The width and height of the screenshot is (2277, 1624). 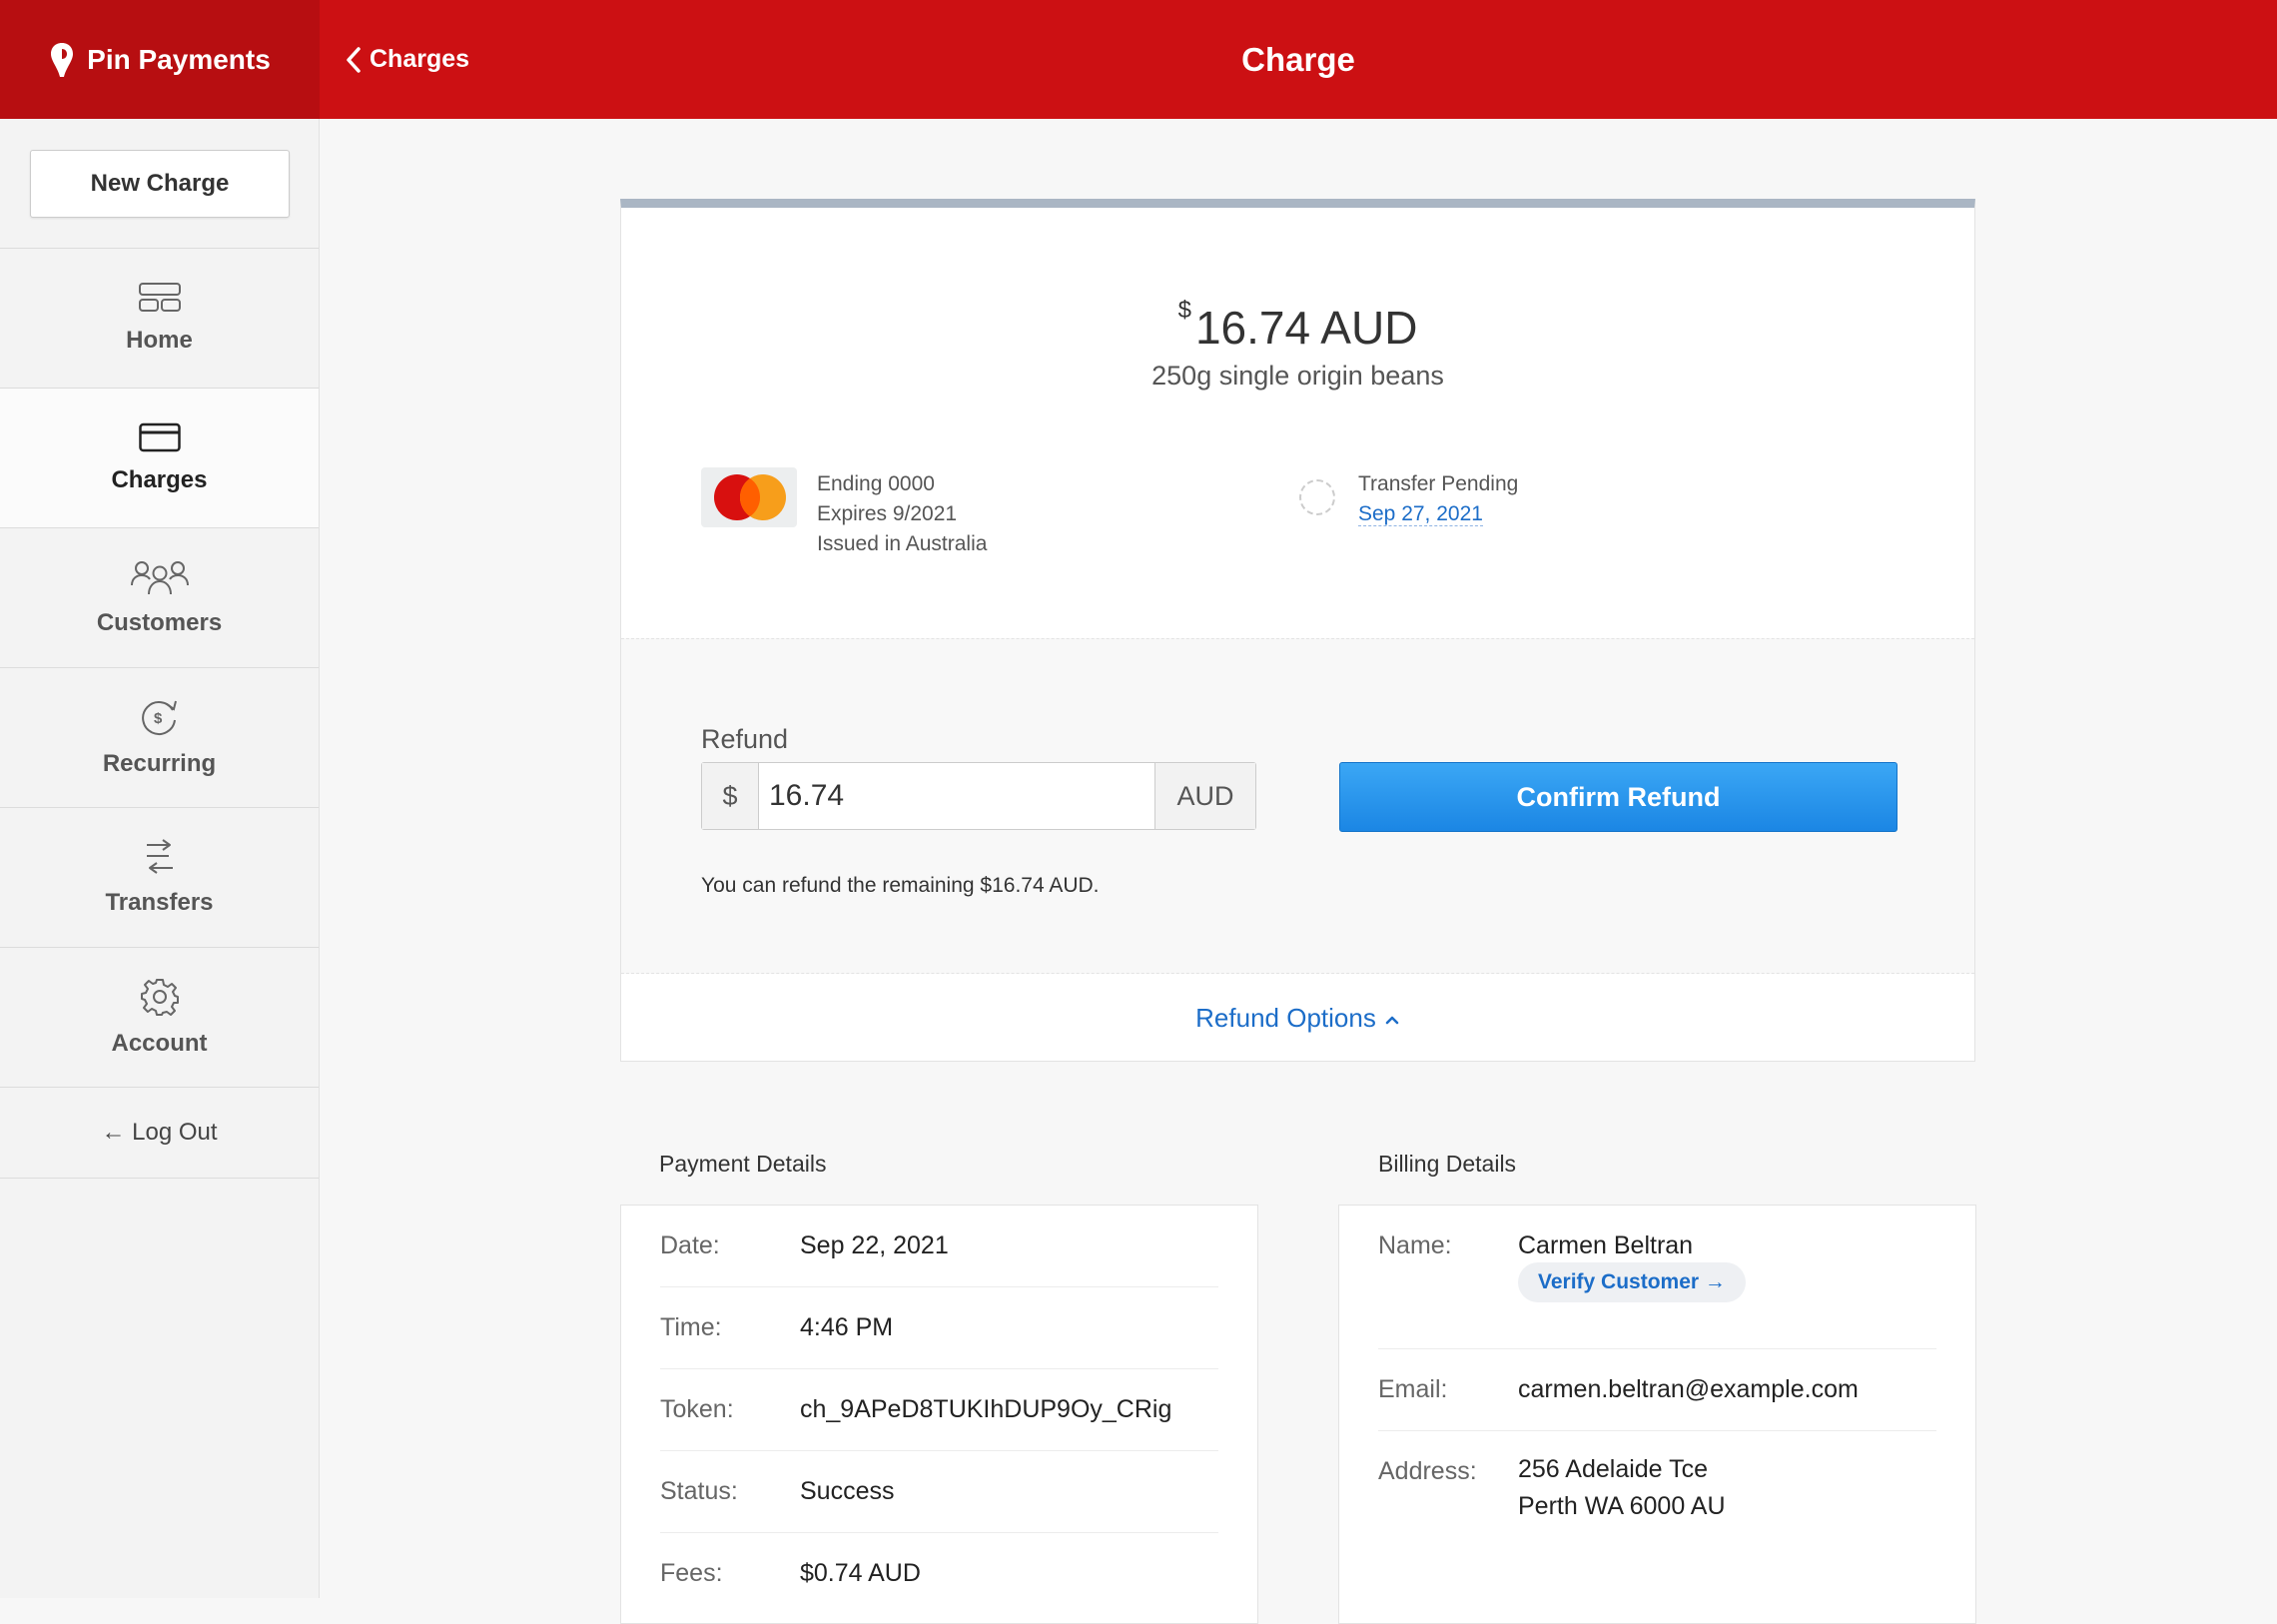 What do you see at coordinates (1428, 1471) in the screenshot?
I see `billing-key: Address:` at bounding box center [1428, 1471].